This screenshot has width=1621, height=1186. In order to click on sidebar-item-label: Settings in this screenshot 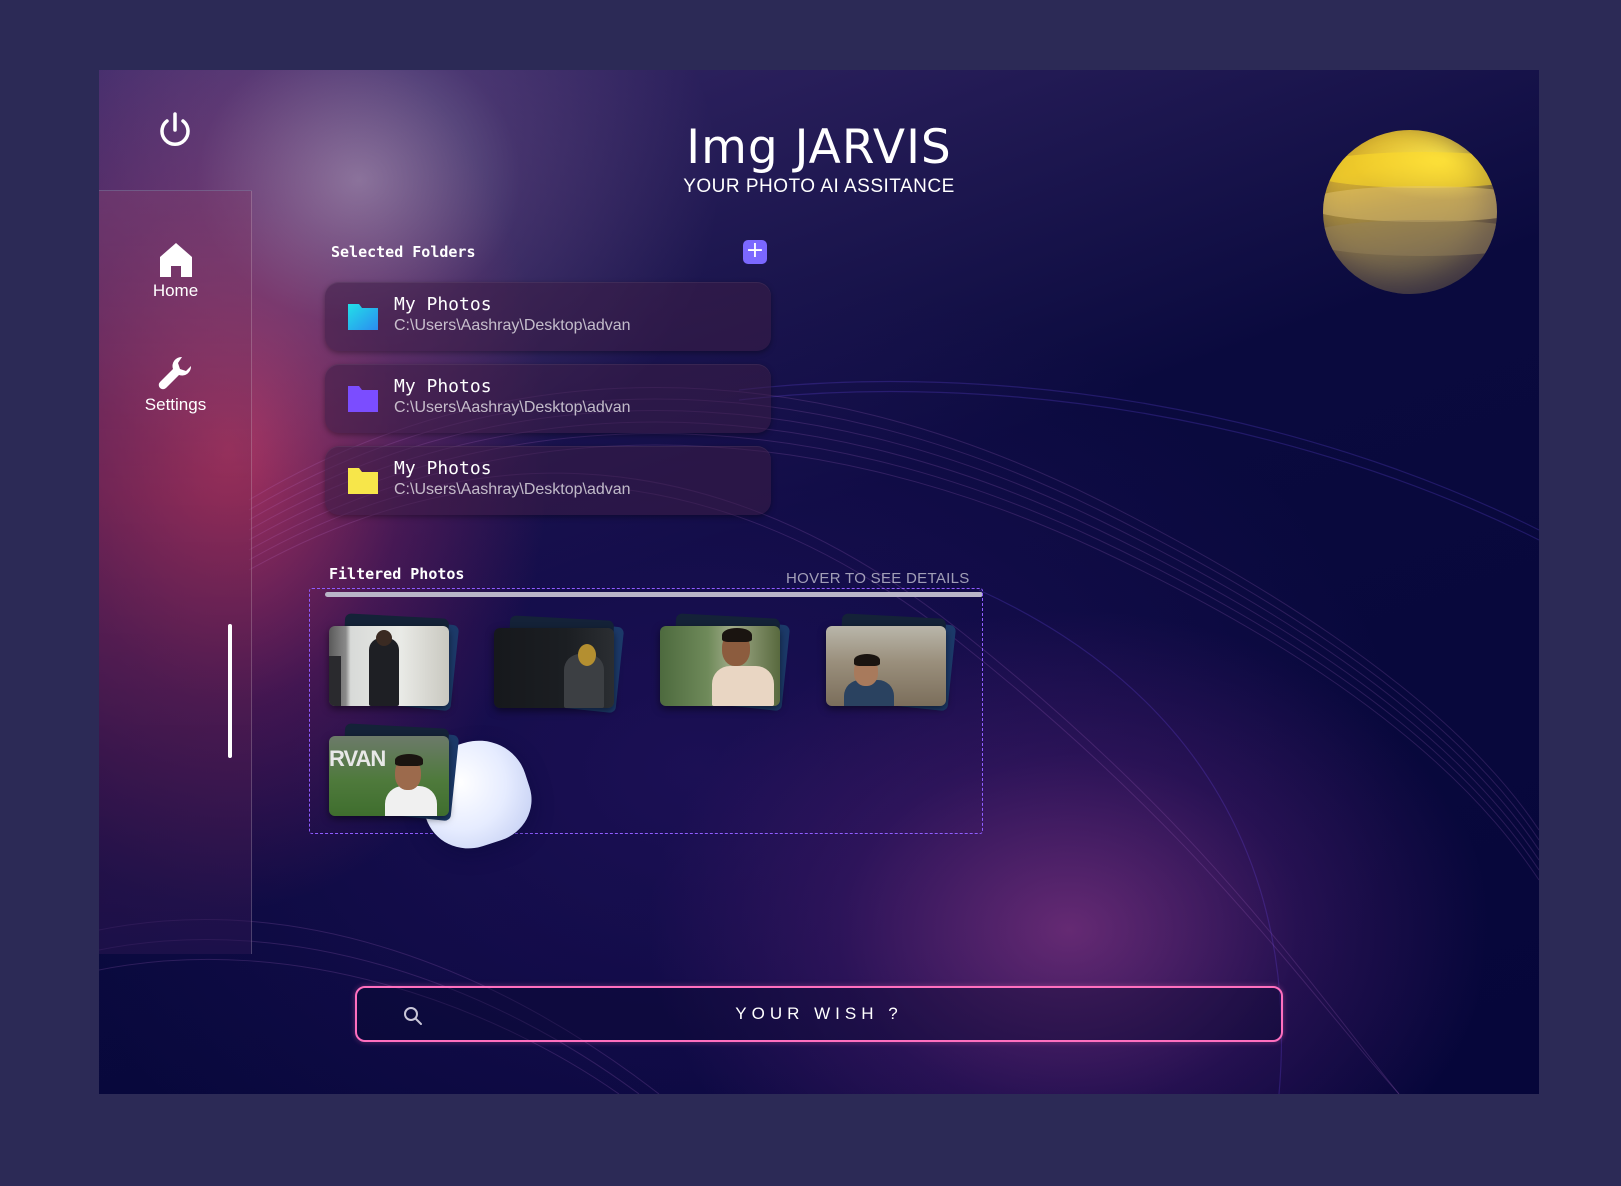, I will do `click(175, 404)`.